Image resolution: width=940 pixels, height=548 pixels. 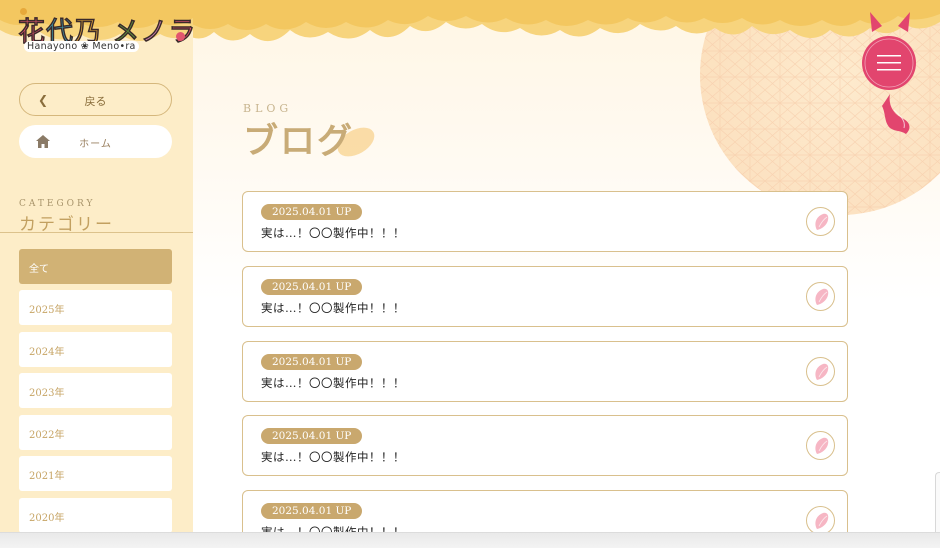 I want to click on category-item-label: 2024年, so click(x=47, y=352).